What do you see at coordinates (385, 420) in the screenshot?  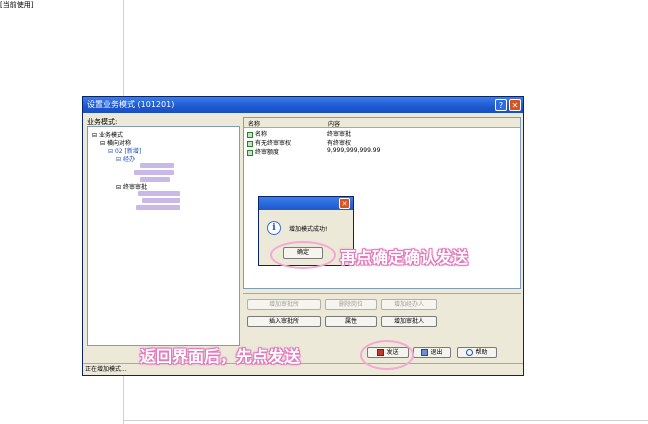 I see `divider-horizontal` at bounding box center [385, 420].